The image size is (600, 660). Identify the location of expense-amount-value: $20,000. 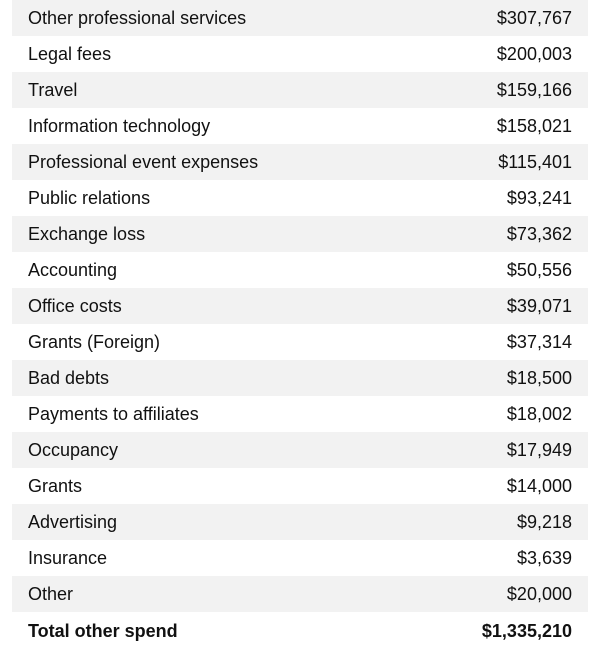
(539, 594).